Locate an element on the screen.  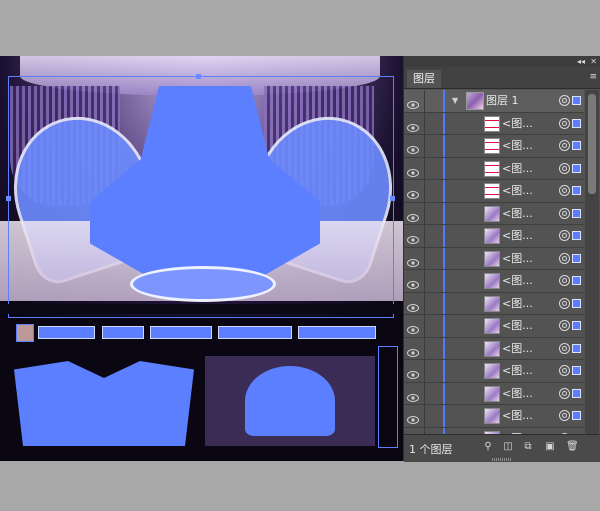
panel-menu-icon: ≡ is located at coordinates (593, 77).